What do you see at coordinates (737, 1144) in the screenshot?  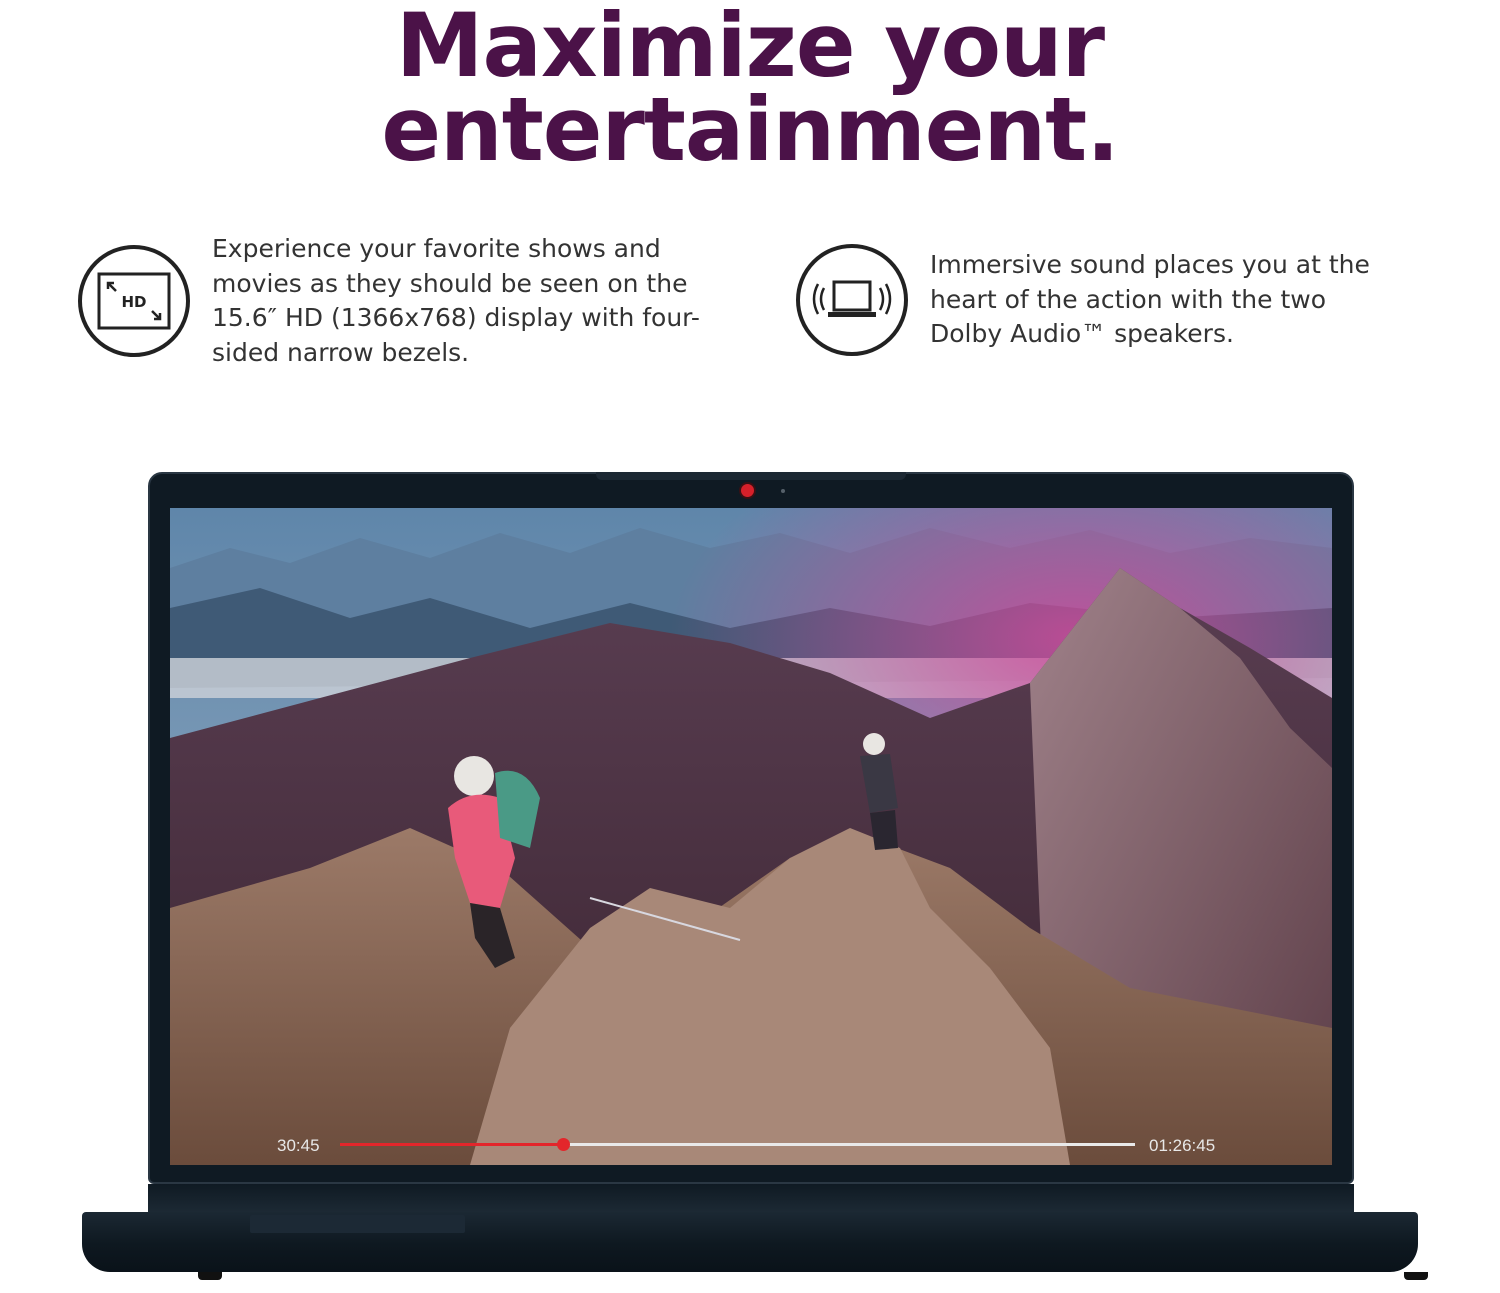 I see `video-seek-bar` at bounding box center [737, 1144].